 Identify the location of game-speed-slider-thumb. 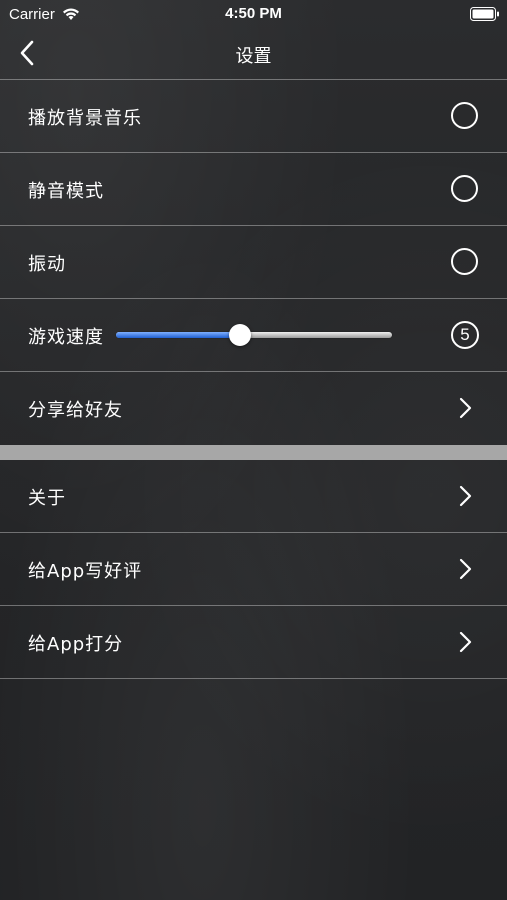
(240, 335).